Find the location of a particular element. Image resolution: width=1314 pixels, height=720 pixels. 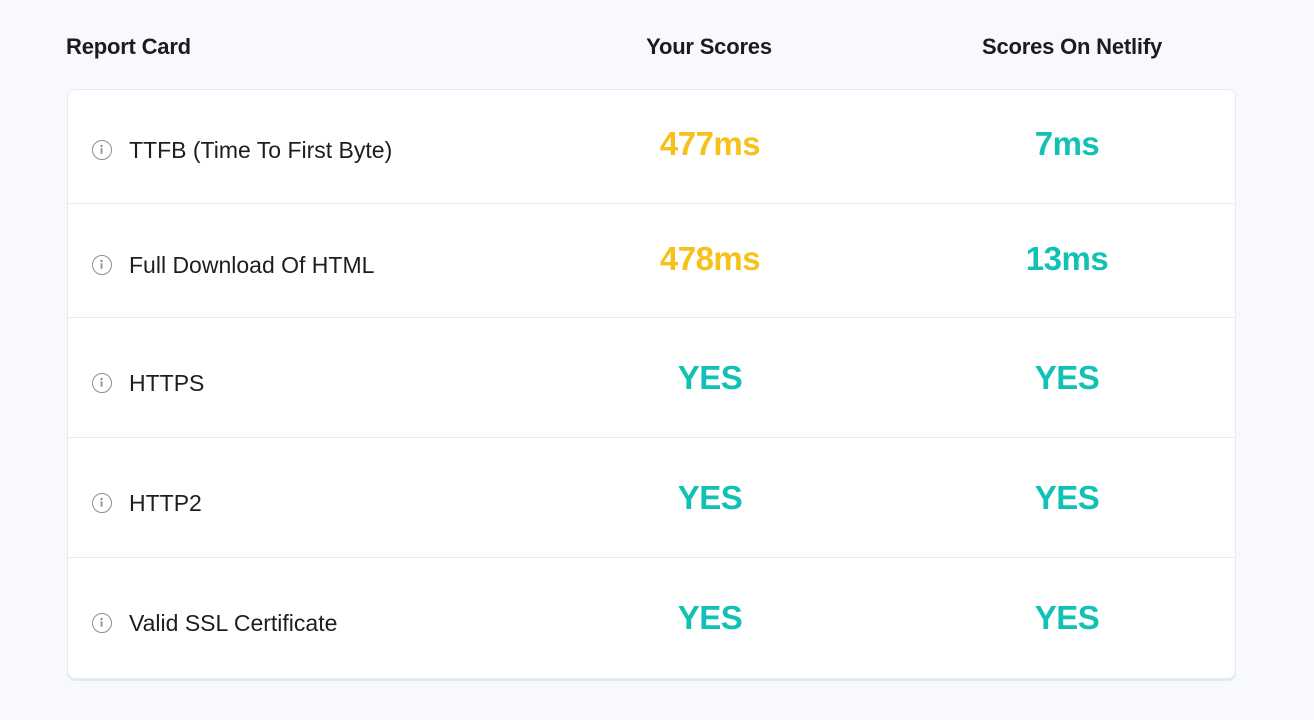

row-label: Full Download Of HTML is located at coordinates (252, 265).